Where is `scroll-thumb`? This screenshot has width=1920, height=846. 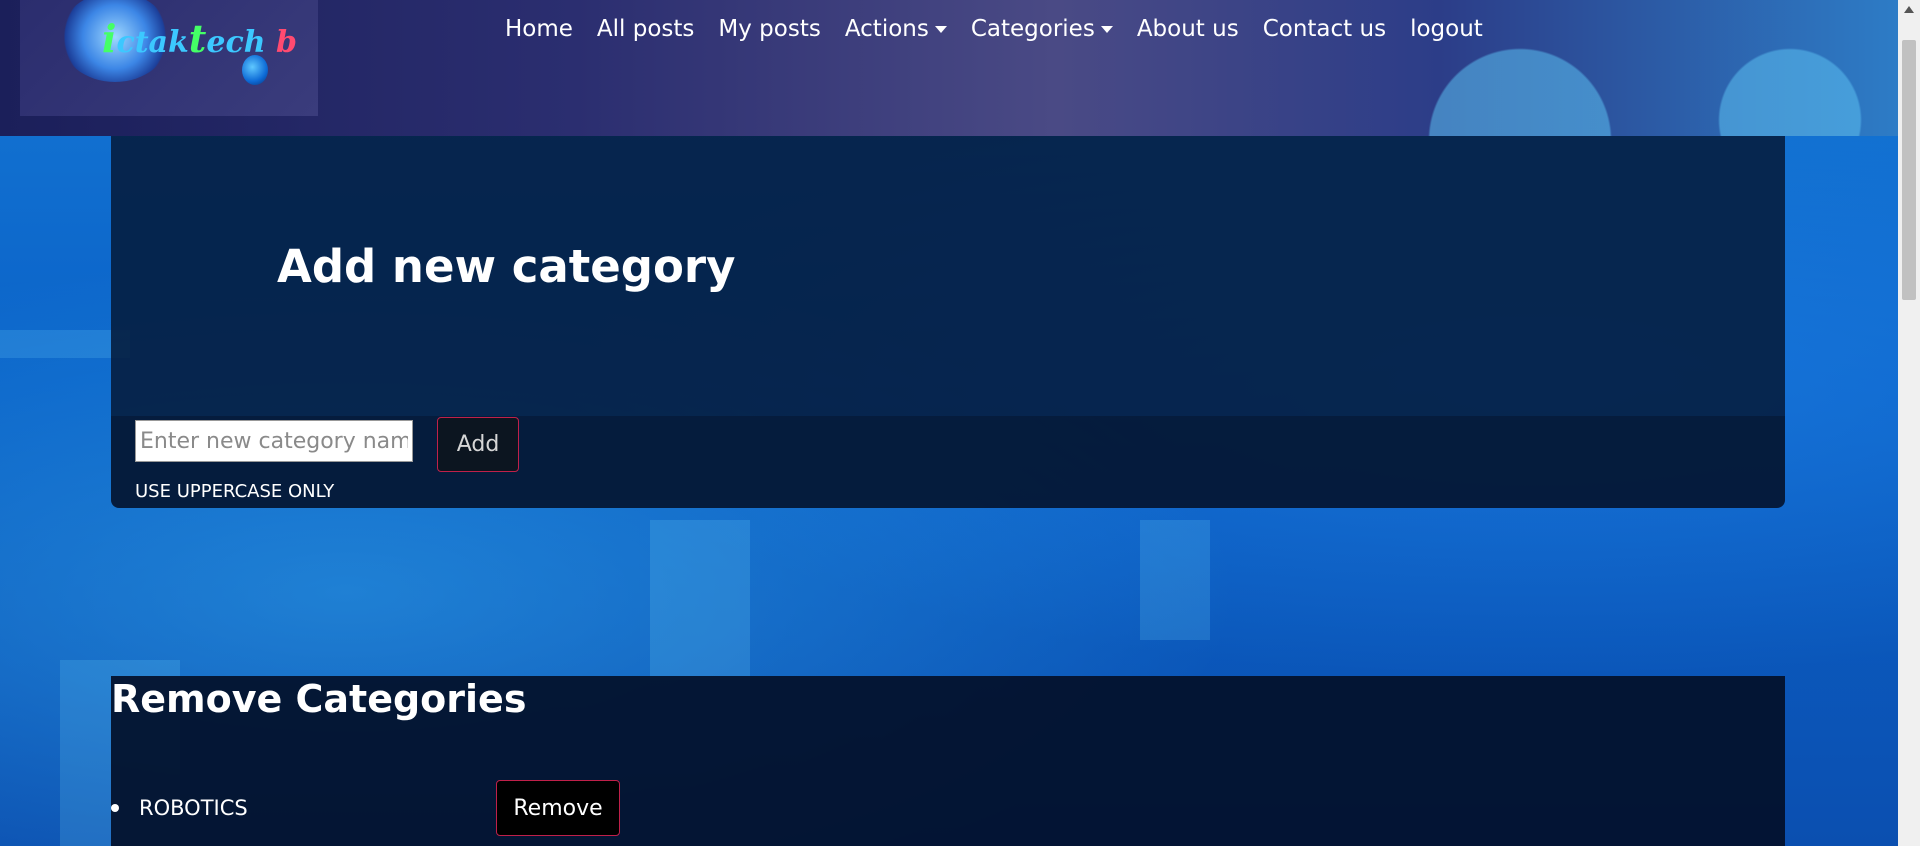 scroll-thumb is located at coordinates (1909, 170).